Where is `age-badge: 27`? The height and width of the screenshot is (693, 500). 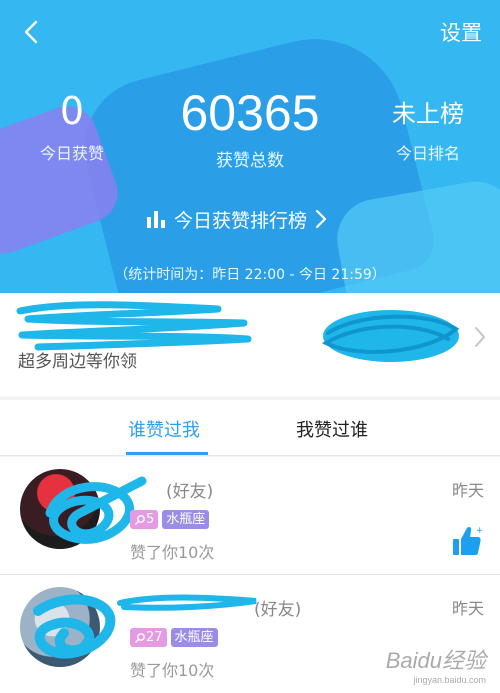 age-badge: 27 is located at coordinates (148, 637).